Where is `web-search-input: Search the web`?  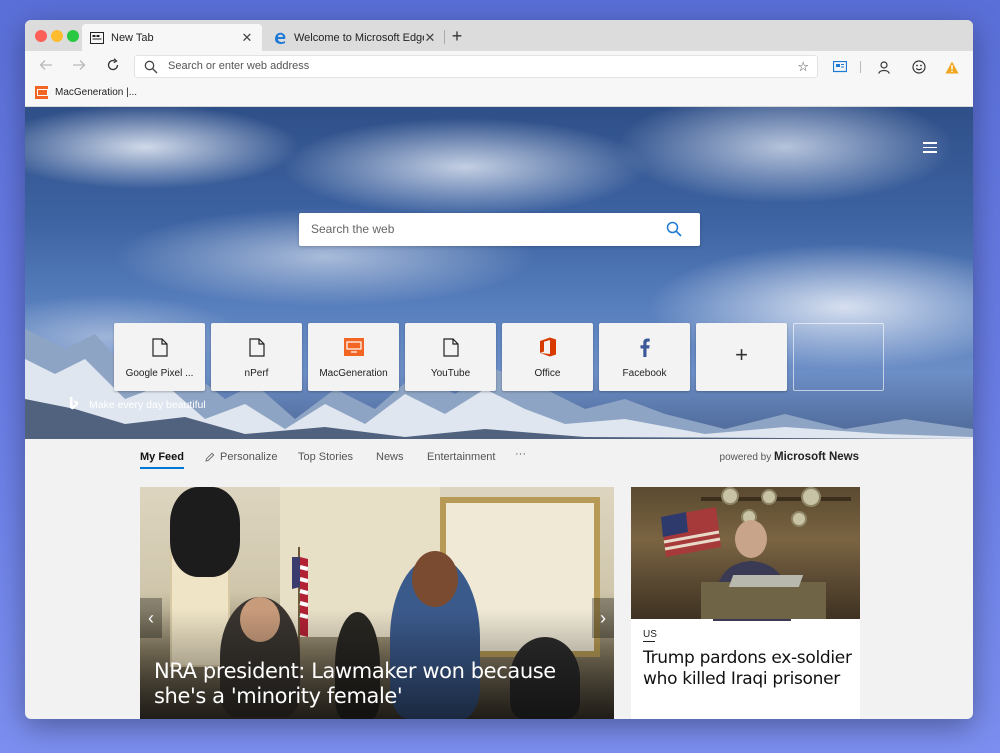 web-search-input: Search the web is located at coordinates (352, 229).